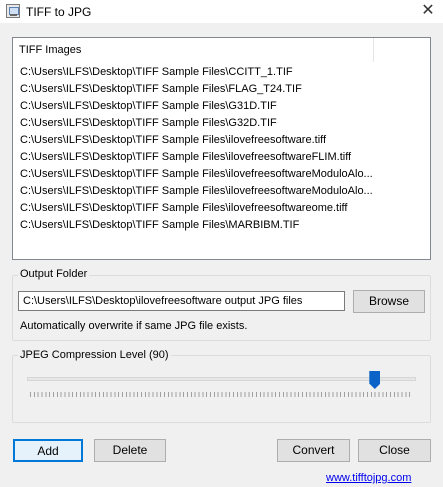 This screenshot has height=487, width=443. I want to click on close-button: Close, so click(394, 450).